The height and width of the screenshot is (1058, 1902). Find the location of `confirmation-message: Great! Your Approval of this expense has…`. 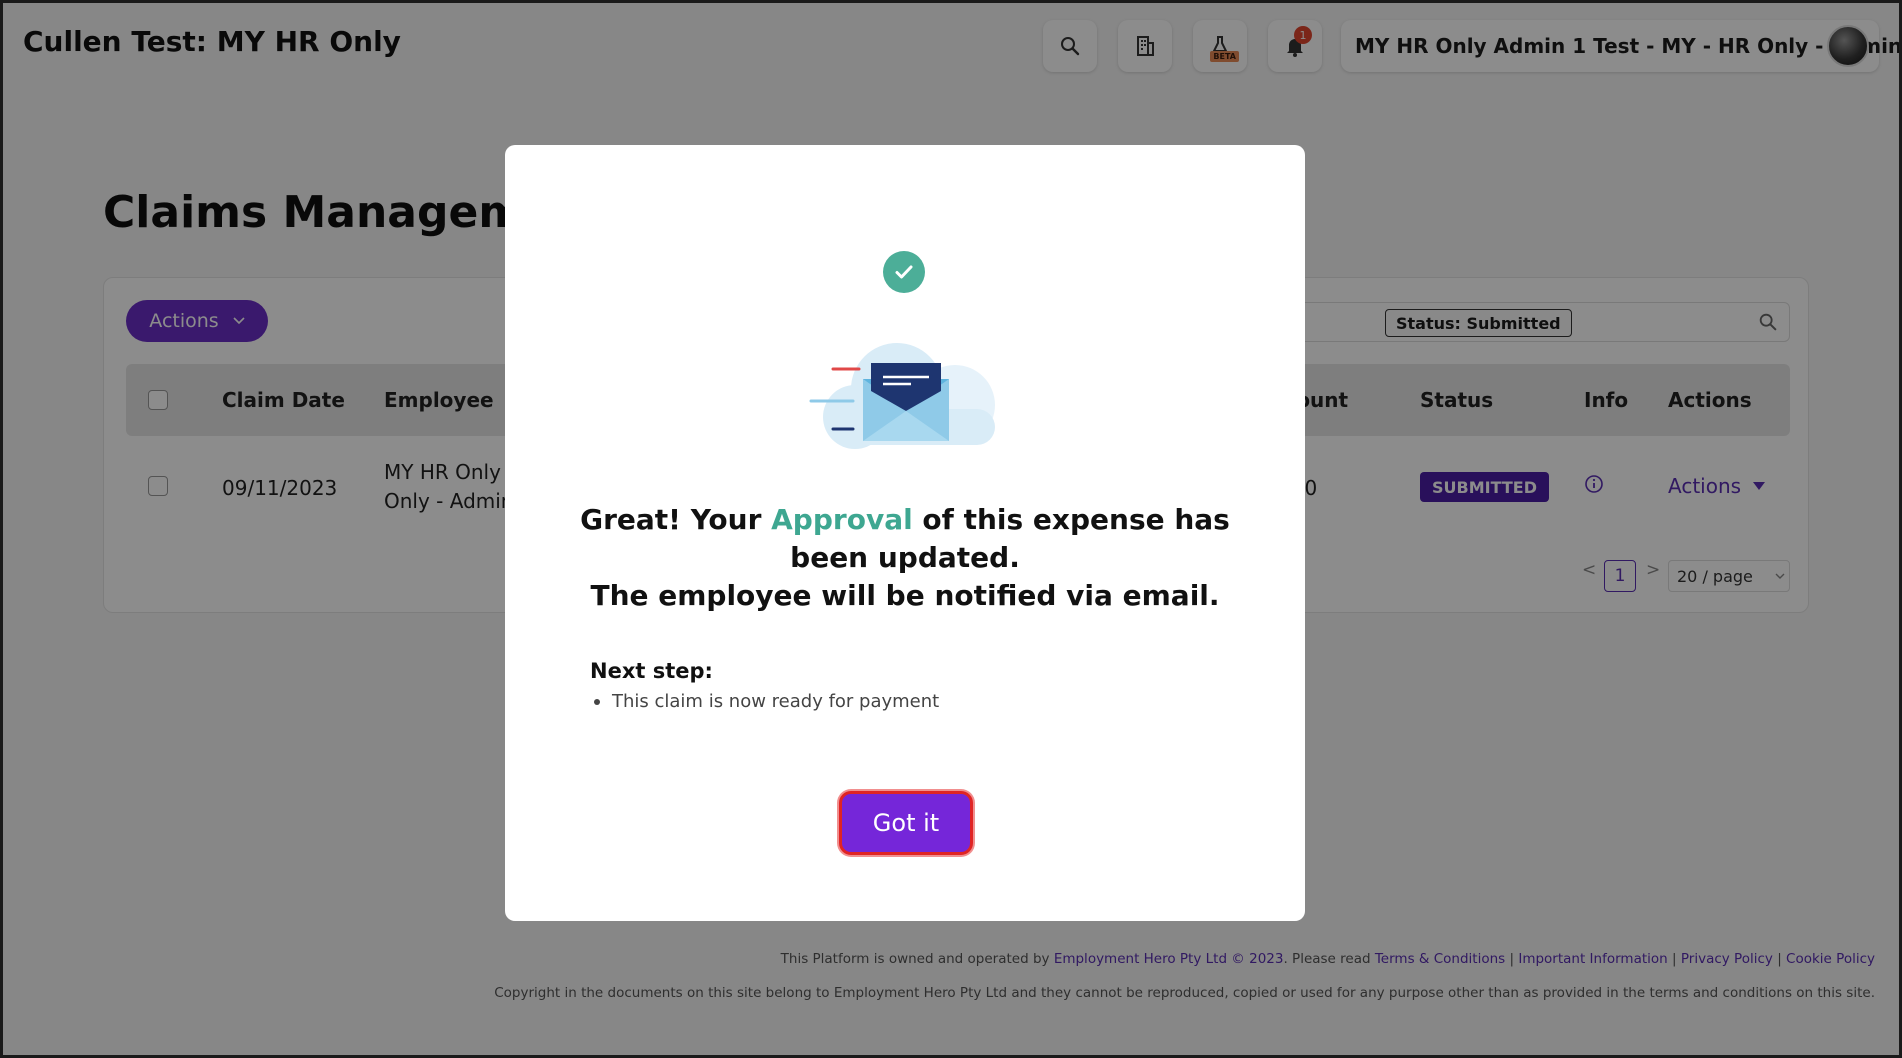

confirmation-message: Great! Your Approval of this expense has… is located at coordinates (905, 558).